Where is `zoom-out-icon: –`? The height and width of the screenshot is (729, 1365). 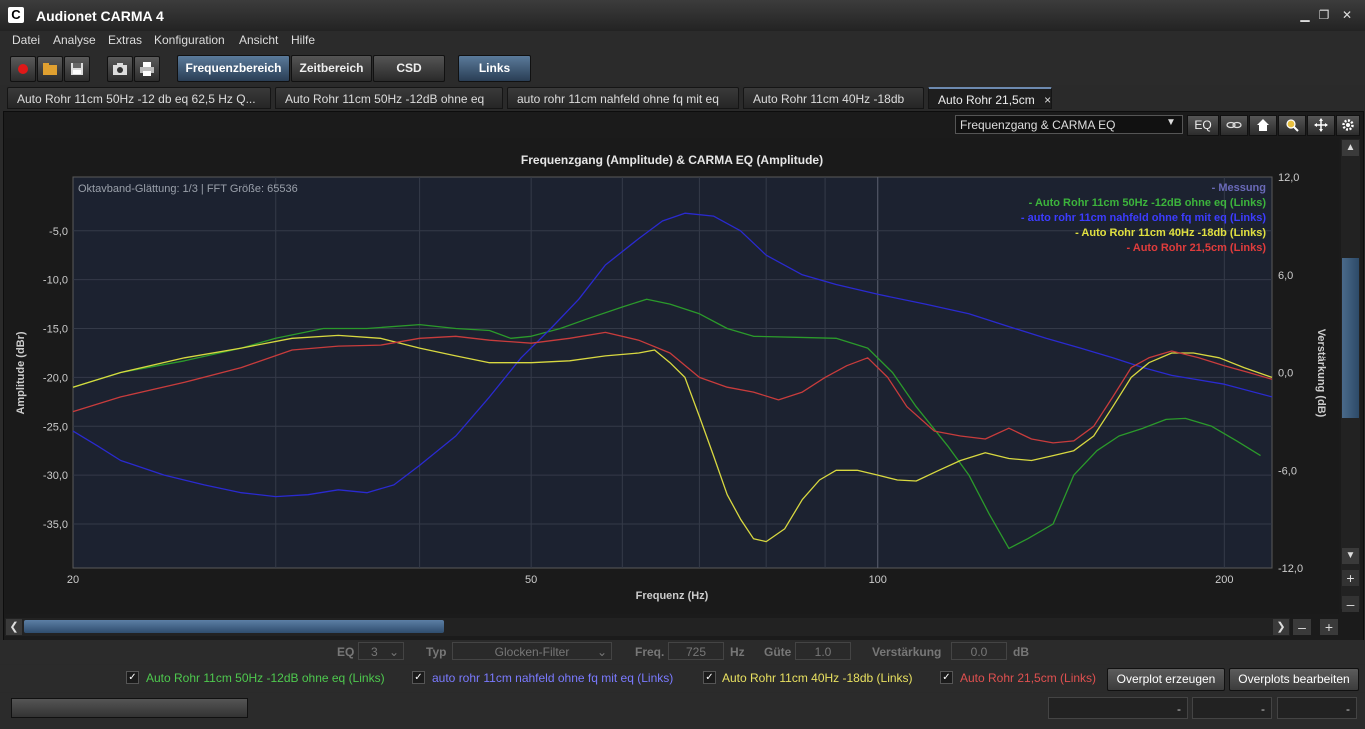 zoom-out-icon: – is located at coordinates (1350, 604).